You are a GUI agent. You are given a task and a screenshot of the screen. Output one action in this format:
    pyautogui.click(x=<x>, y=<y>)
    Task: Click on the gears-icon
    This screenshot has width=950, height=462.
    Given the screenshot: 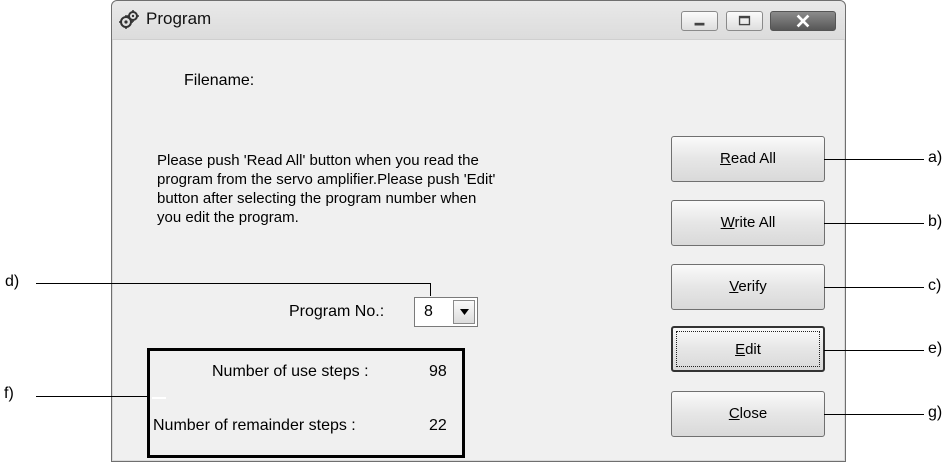 What is the action you would take?
    pyautogui.click(x=129, y=19)
    